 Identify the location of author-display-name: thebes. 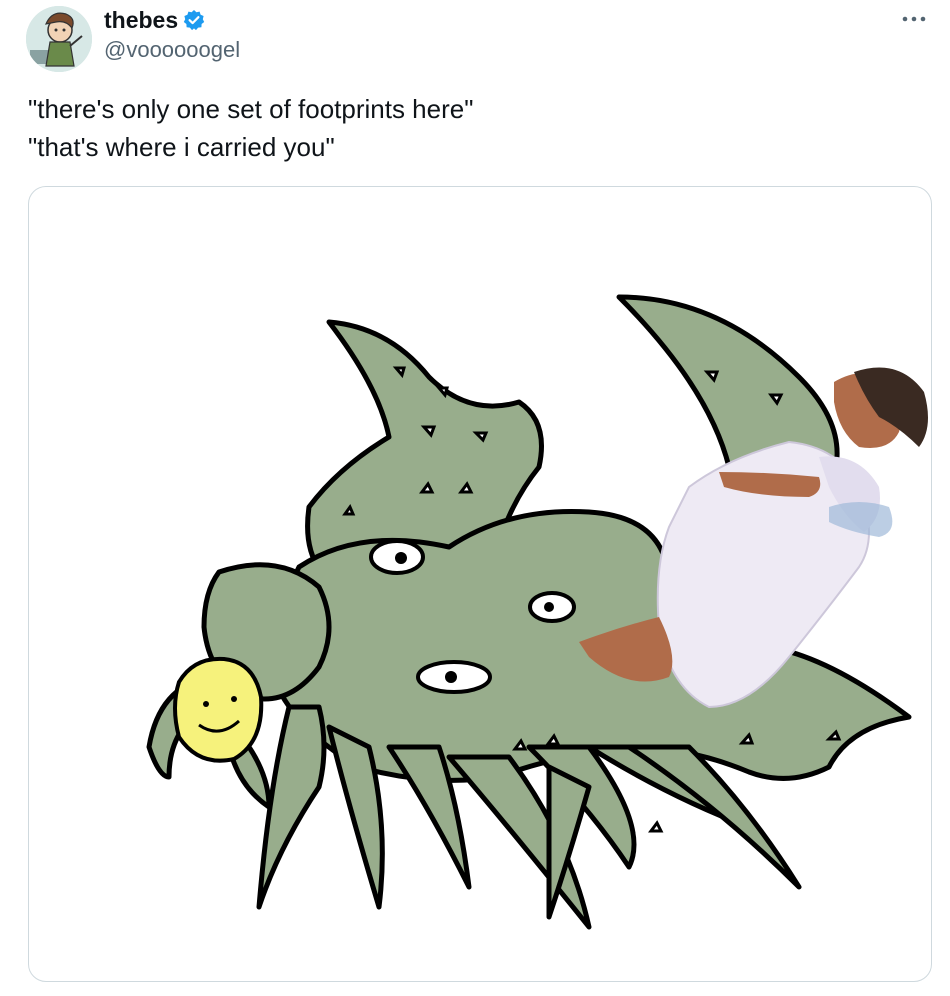
(141, 20).